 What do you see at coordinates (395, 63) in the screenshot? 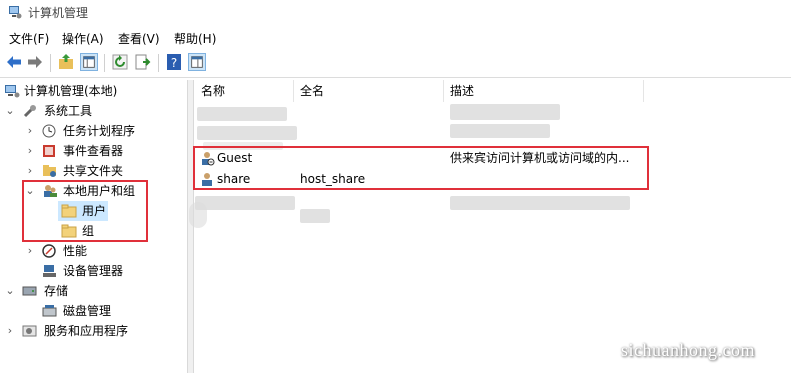
I see `toolbar: ?` at bounding box center [395, 63].